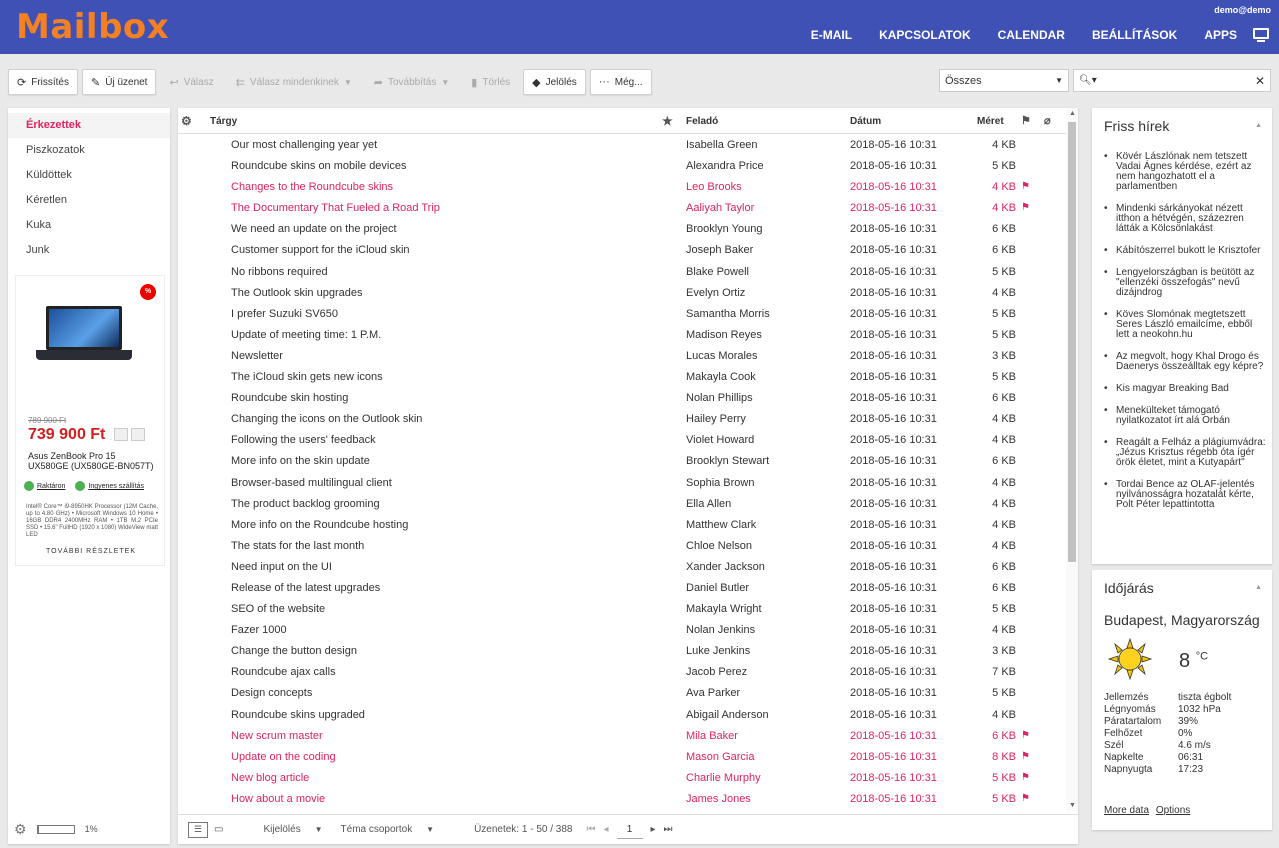  Describe the element at coordinates (412, 82) in the screenshot. I see `forward-button: ➦ Továbbítás ▼` at that location.